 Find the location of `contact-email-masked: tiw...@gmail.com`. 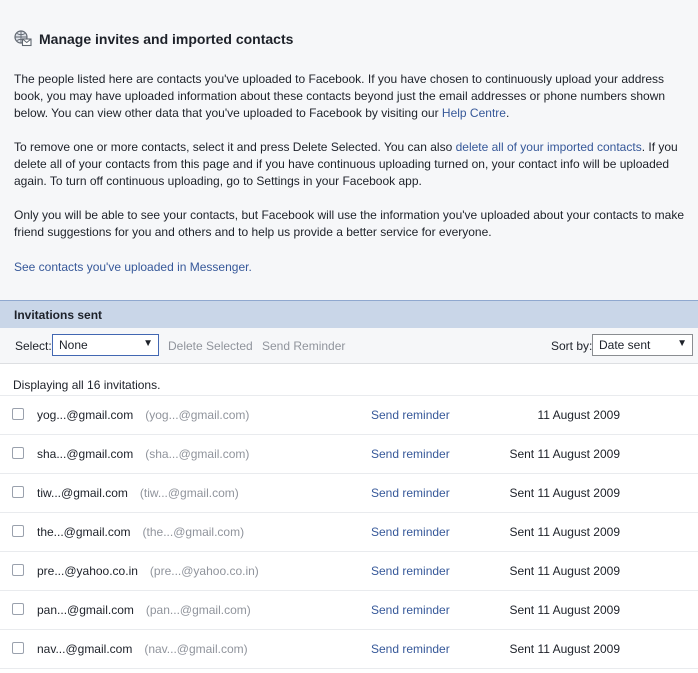

contact-email-masked: tiw...@gmail.com is located at coordinates (82, 493).